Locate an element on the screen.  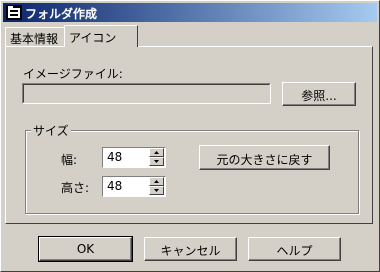
tab-basic-info: 基本情報 is located at coordinates (35, 36).